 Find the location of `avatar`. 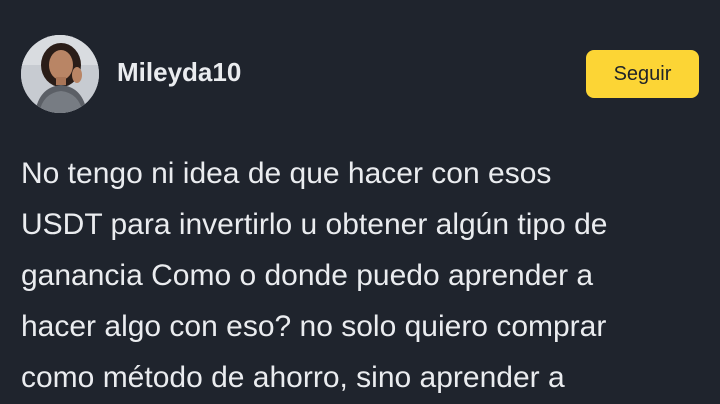

avatar is located at coordinates (60, 74).